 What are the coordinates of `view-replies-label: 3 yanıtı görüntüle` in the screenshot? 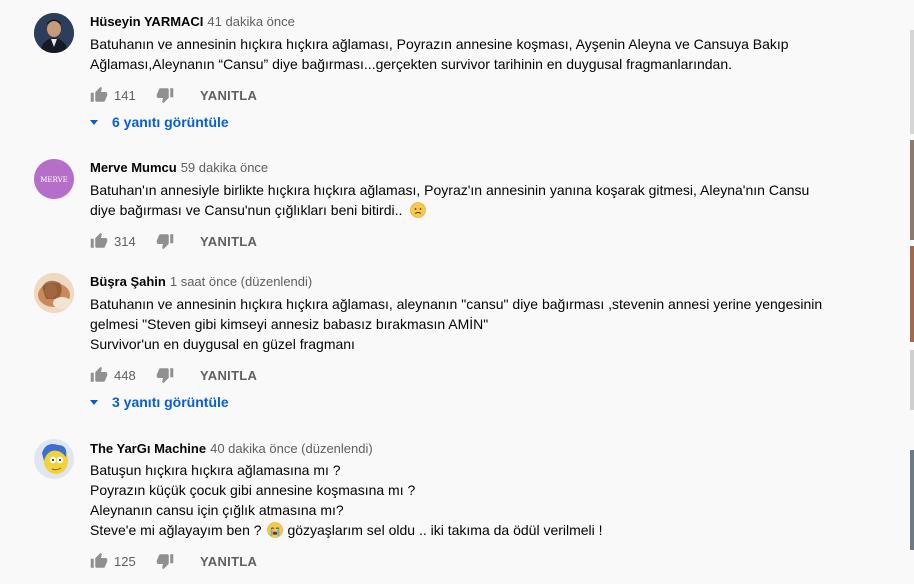 It's located at (170, 402).